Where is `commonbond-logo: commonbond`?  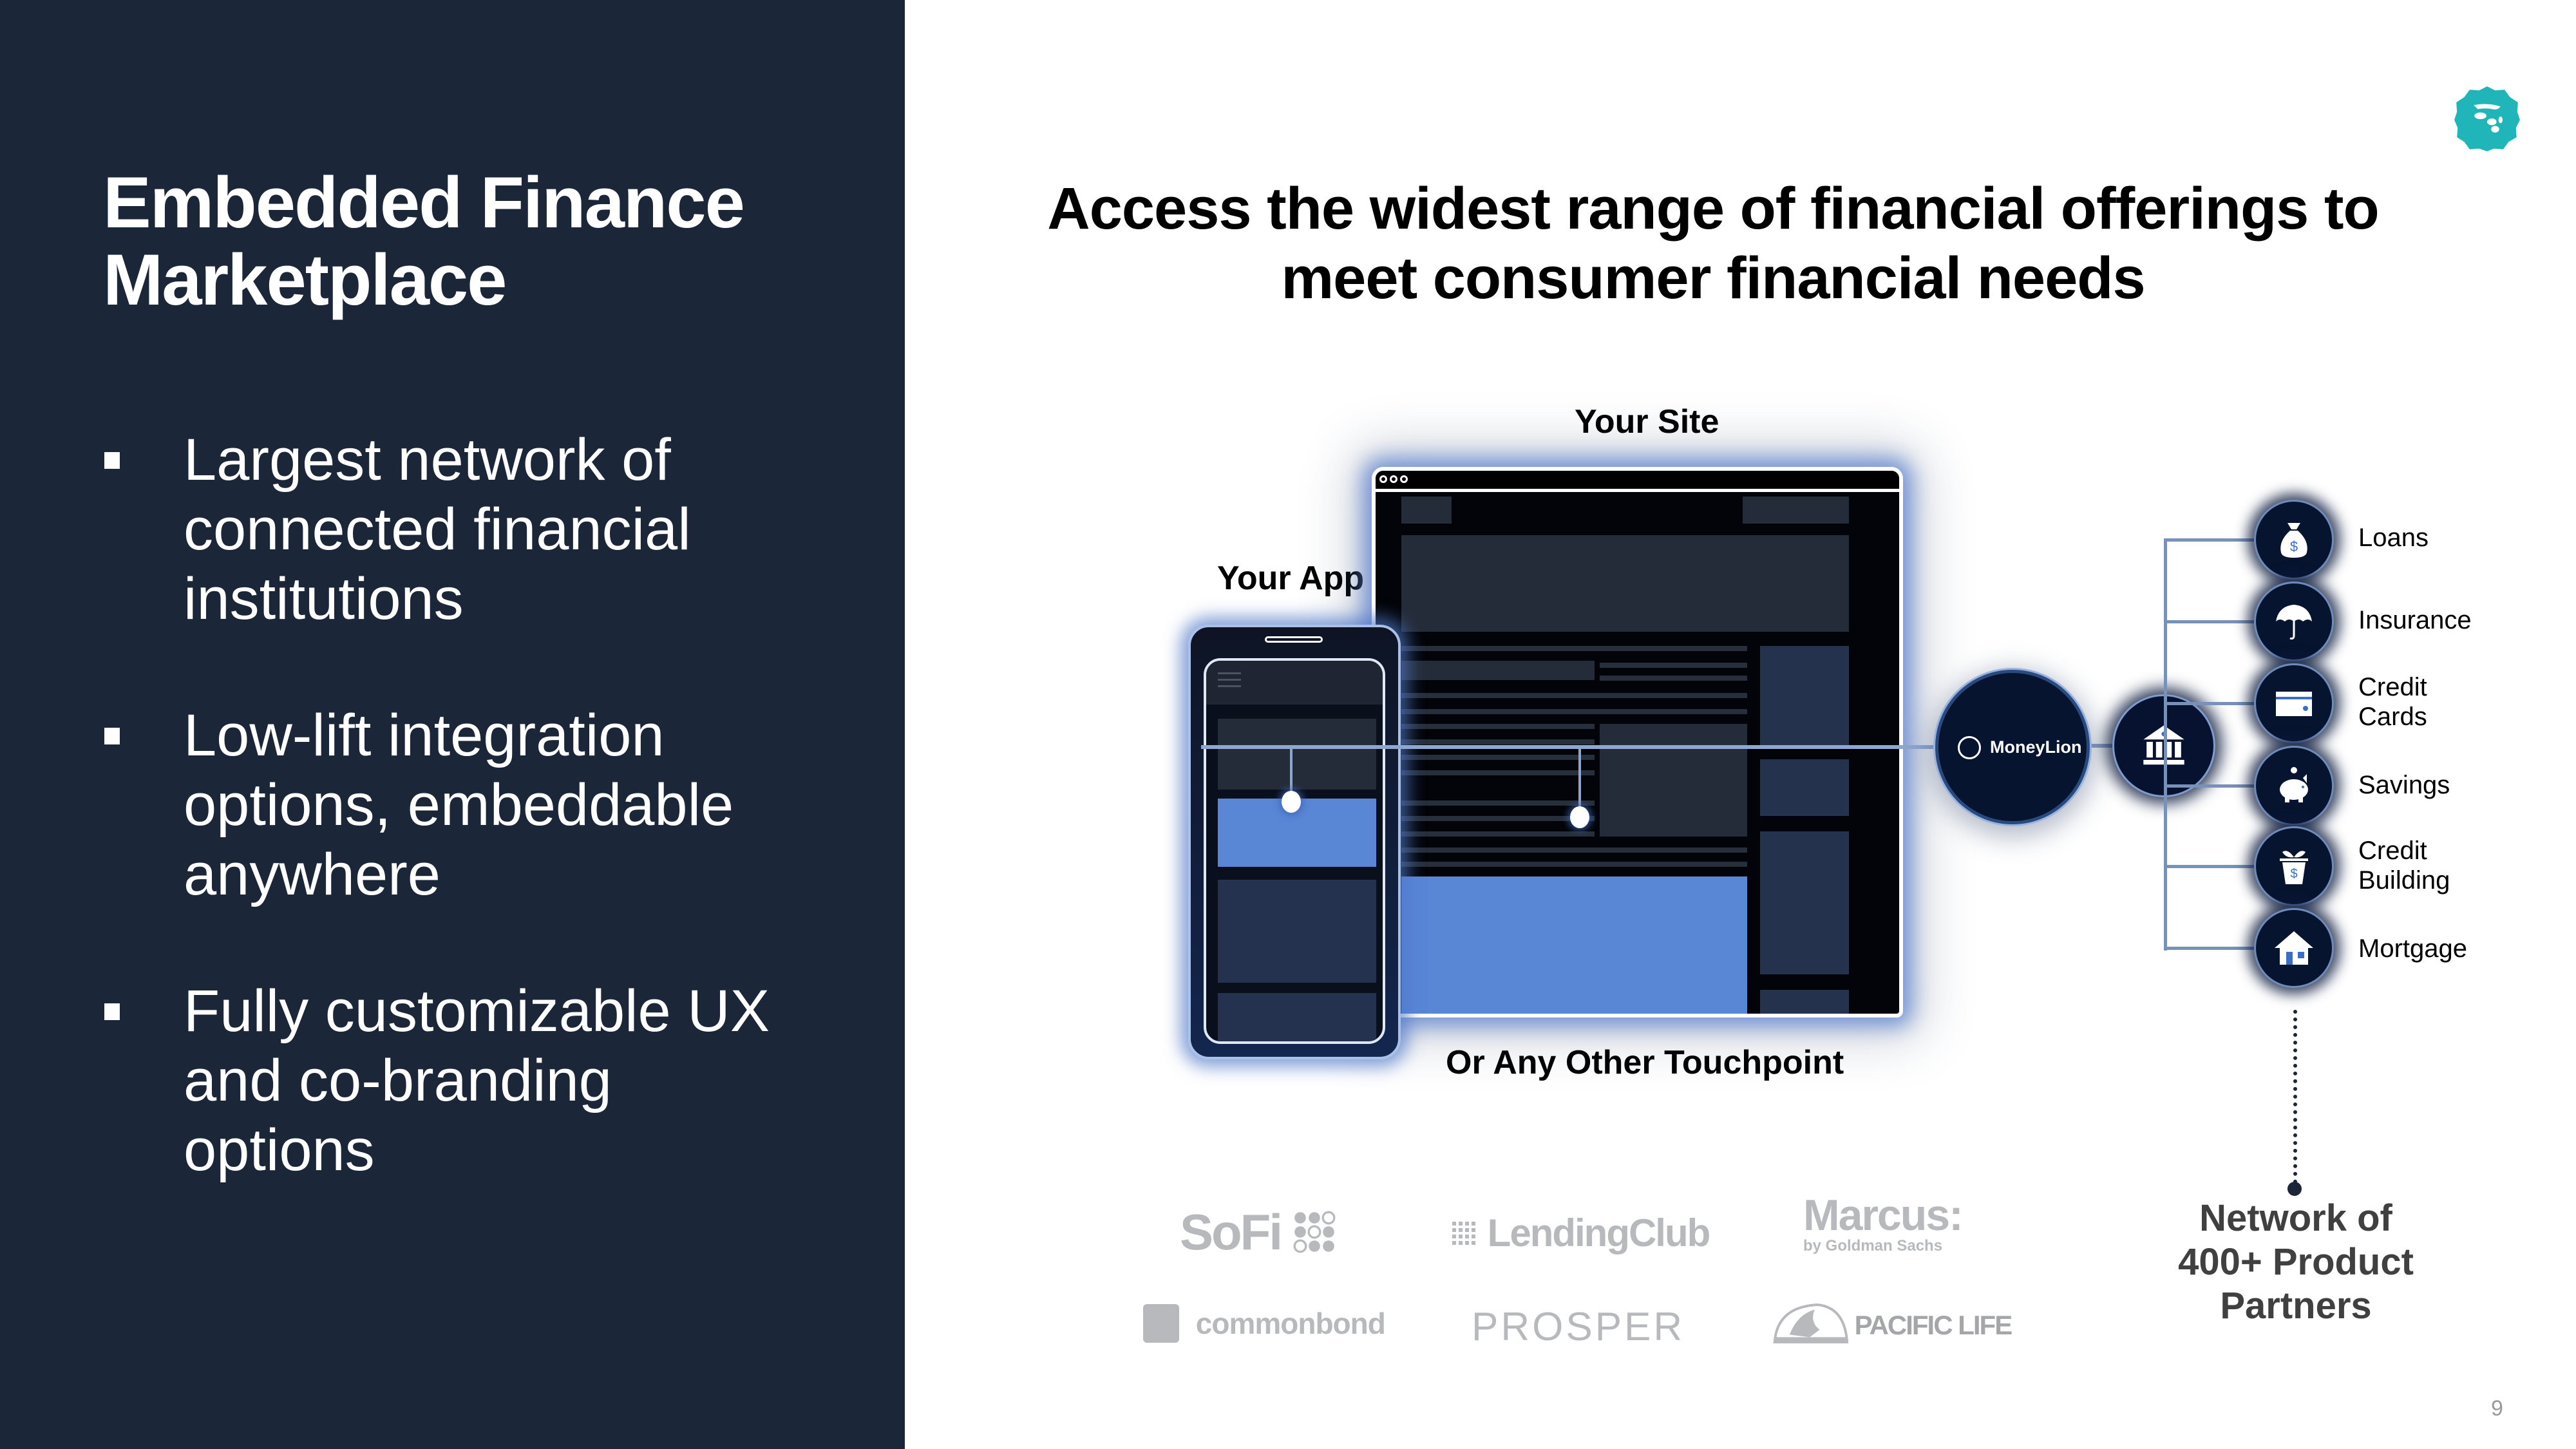 commonbond-logo: commonbond is located at coordinates (1264, 1323).